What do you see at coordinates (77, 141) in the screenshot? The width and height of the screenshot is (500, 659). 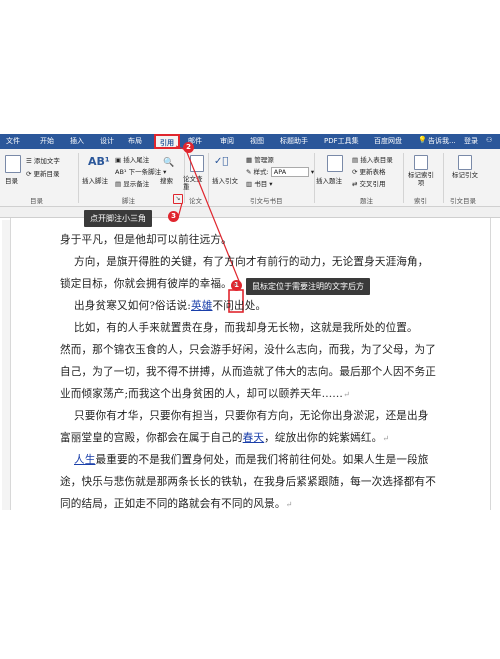 I see `tab-insert: 插入` at bounding box center [77, 141].